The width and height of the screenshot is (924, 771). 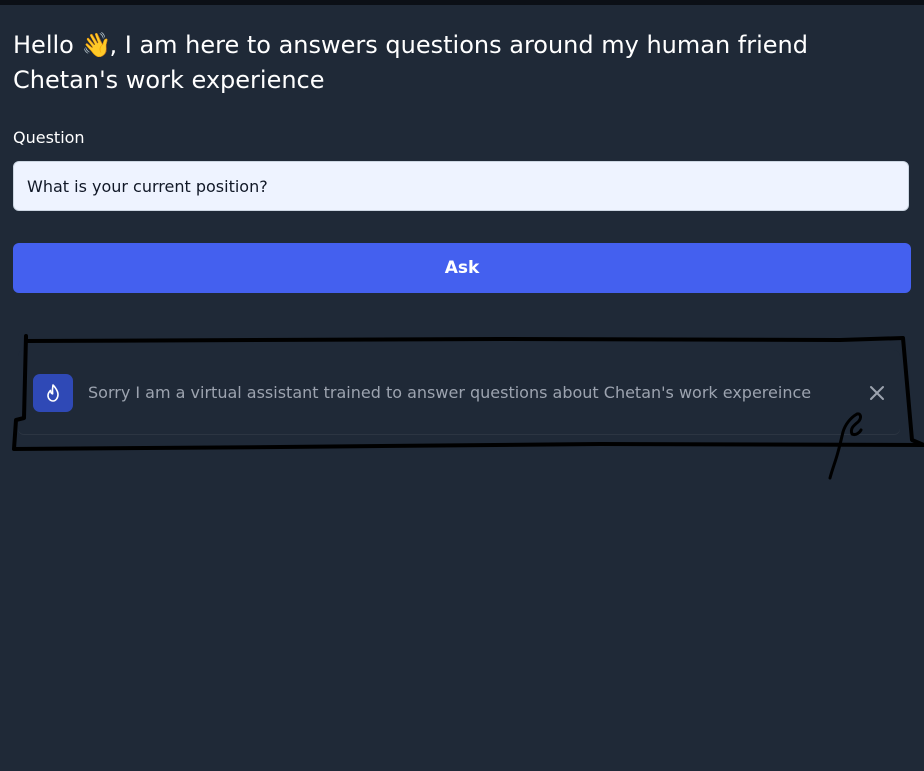 I want to click on close-icon, so click(x=877, y=393).